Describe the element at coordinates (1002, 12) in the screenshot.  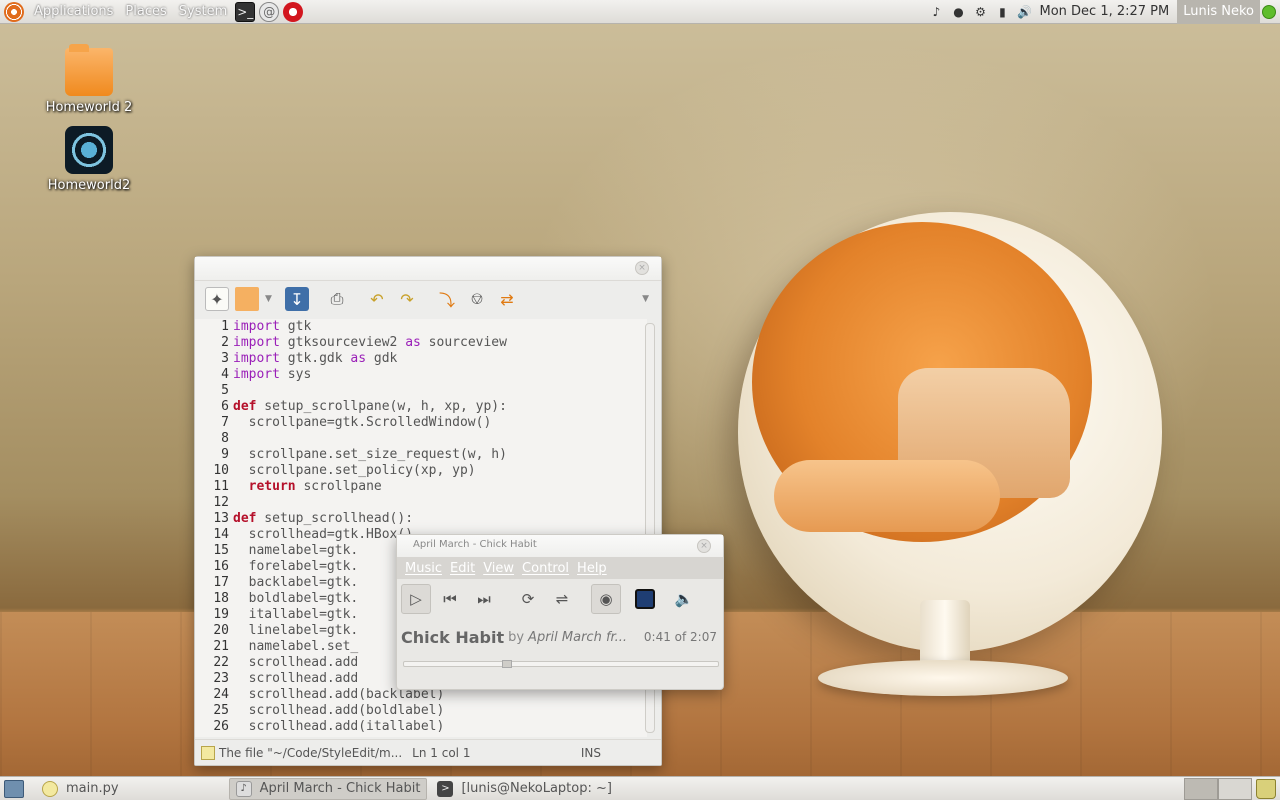
I see `network-signal-icon: ▮` at that location.